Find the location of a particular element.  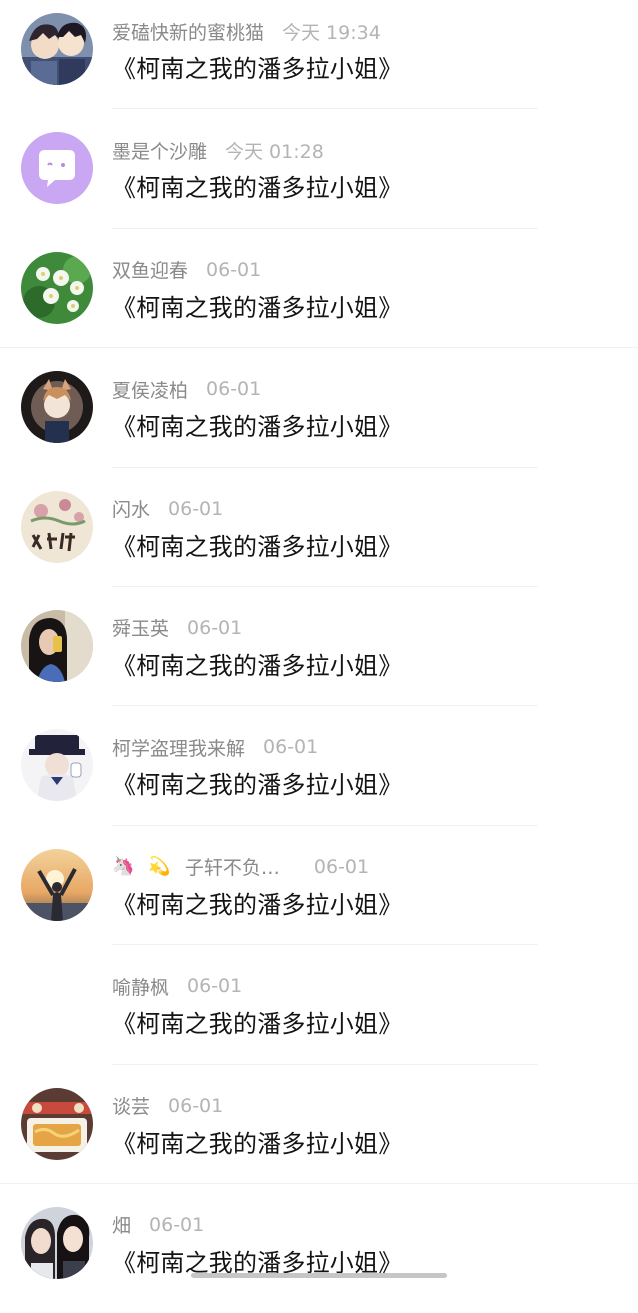

comment-item: 畑 06-01 《柯南之我的潘多拉小姐》 is located at coordinates (319, 1253).